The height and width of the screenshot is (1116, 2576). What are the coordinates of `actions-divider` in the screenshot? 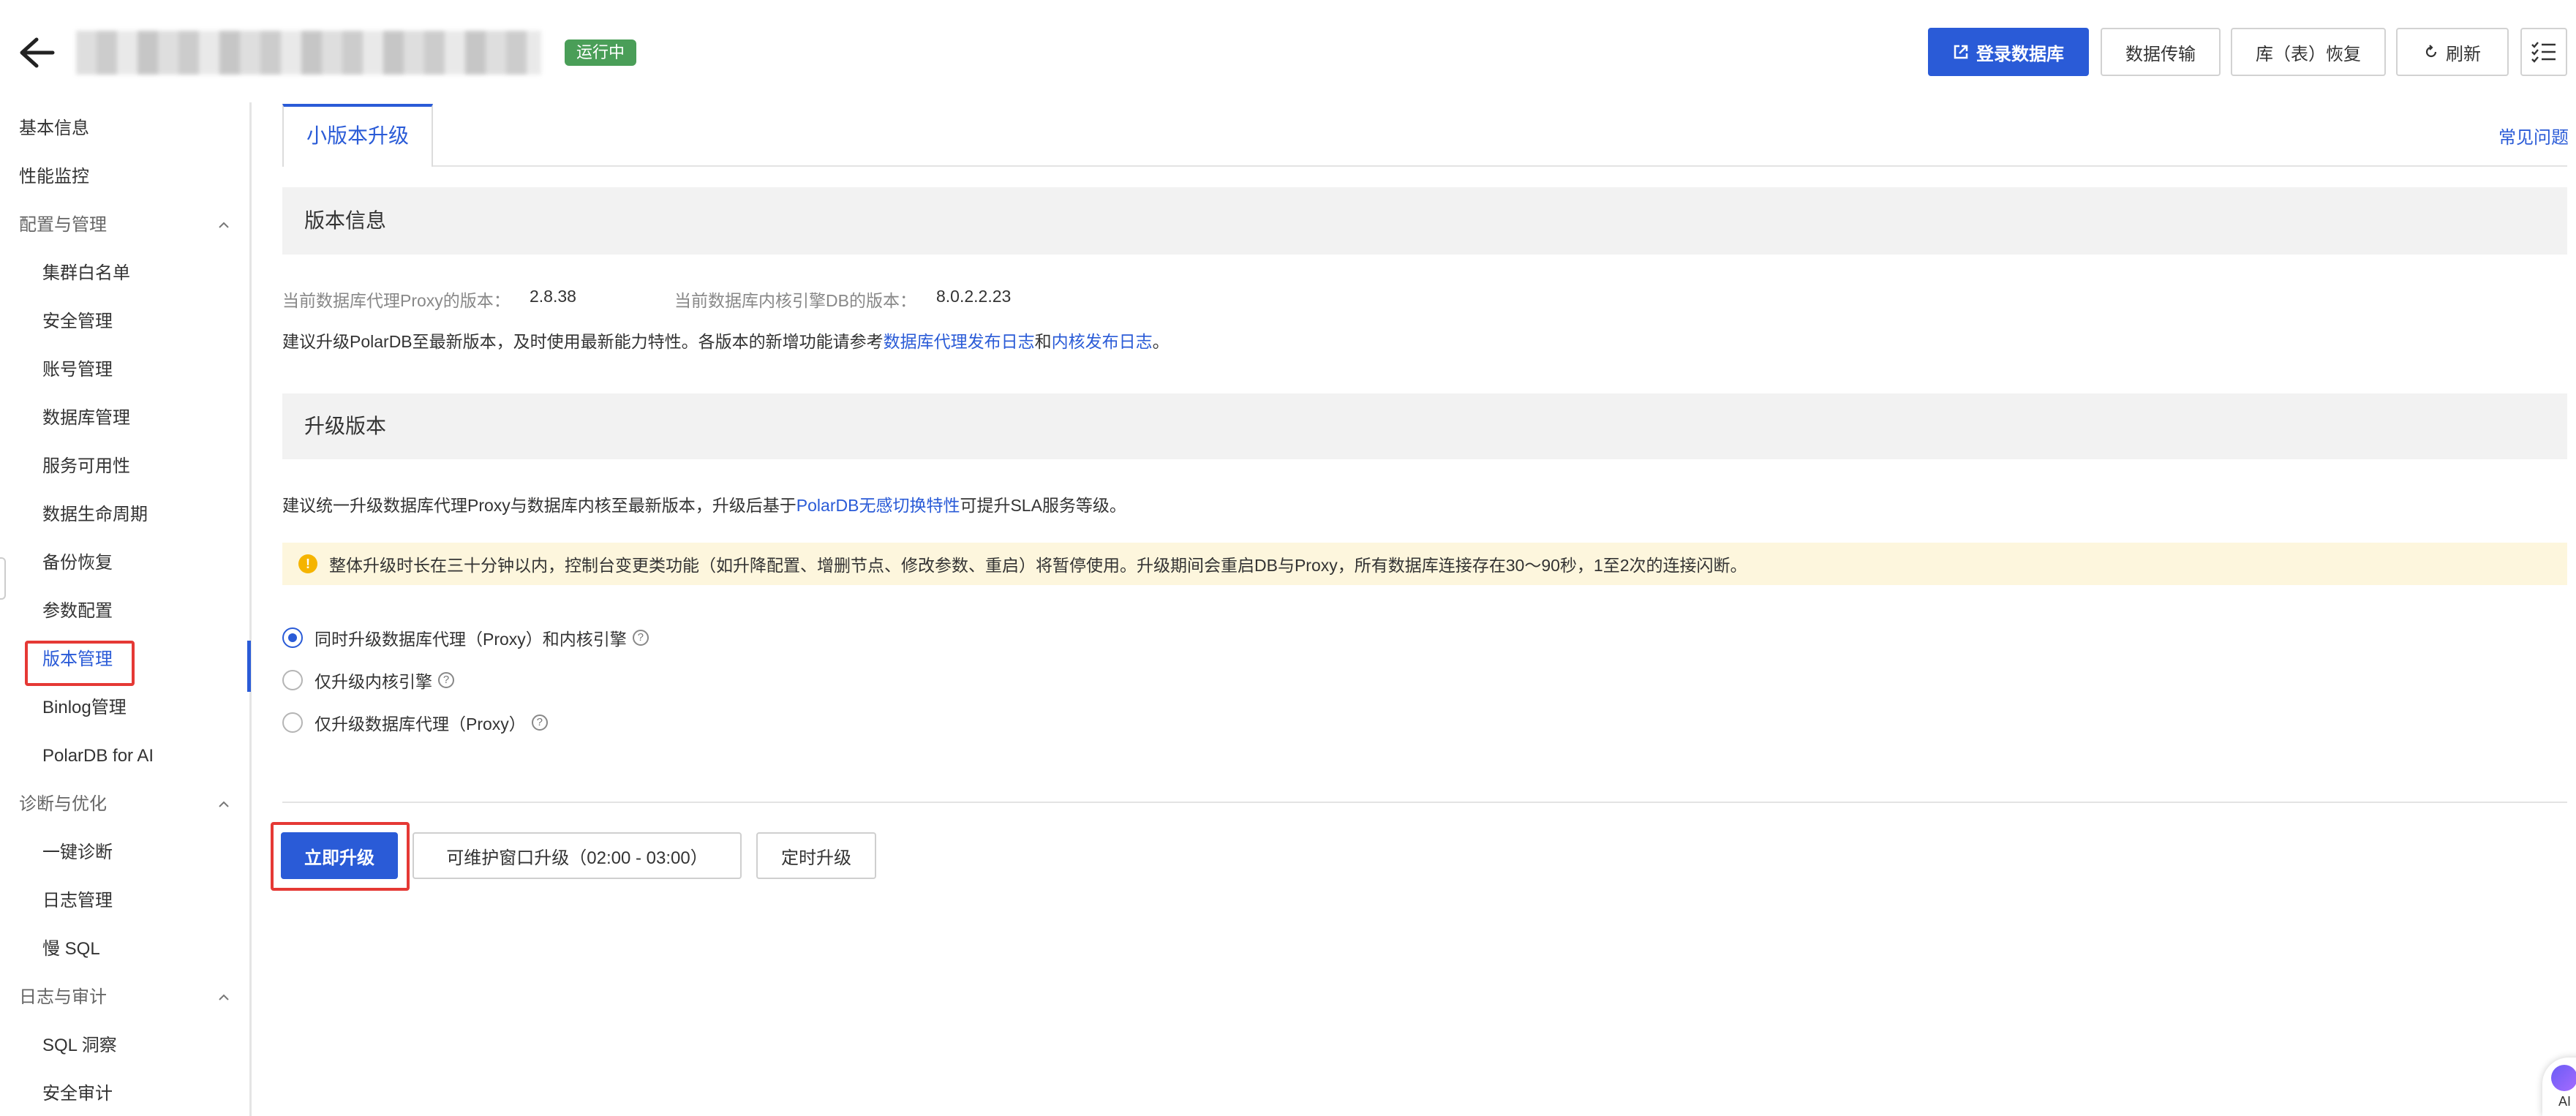 It's located at (1424, 802).